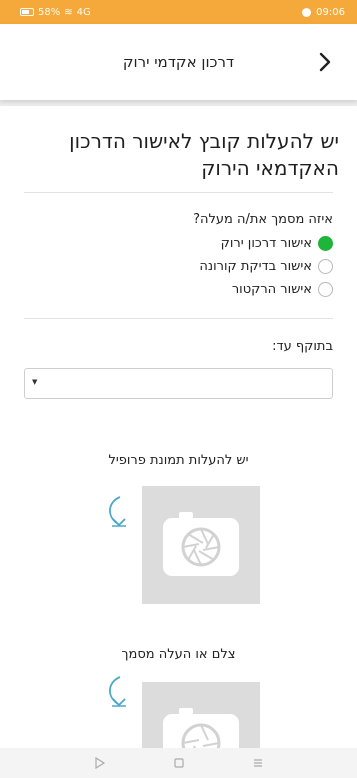 The width and height of the screenshot is (357, 778). I want to click on status-bar-left: 58% ≋ 4G, so click(55, 12).